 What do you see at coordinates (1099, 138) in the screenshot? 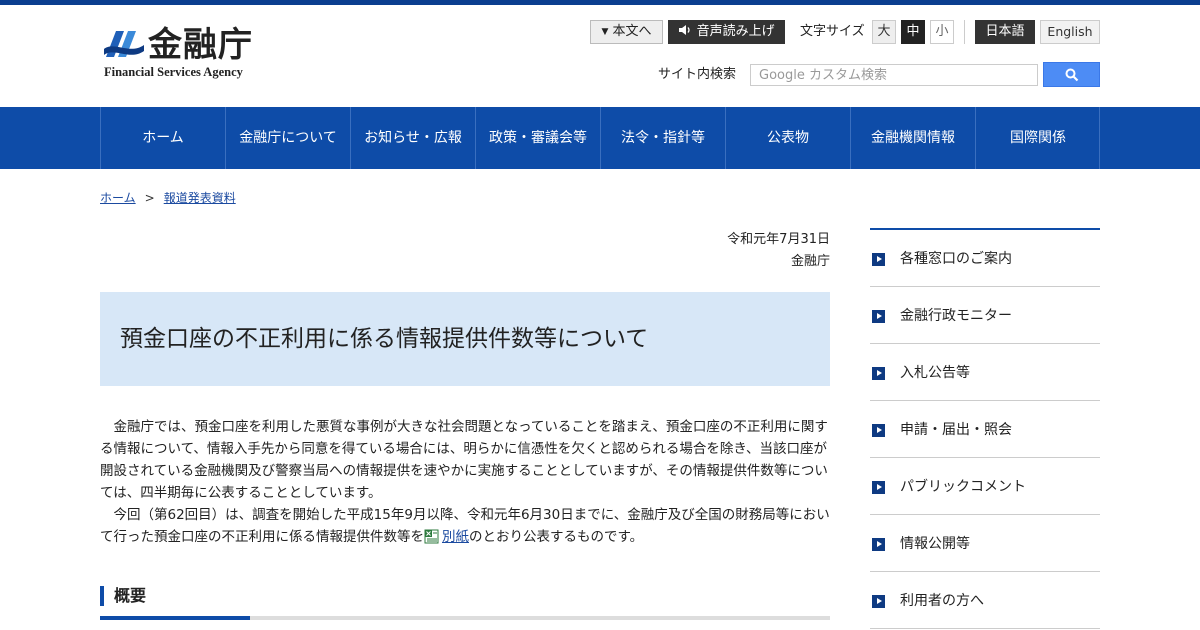
I see `nav-divider-end` at bounding box center [1099, 138].